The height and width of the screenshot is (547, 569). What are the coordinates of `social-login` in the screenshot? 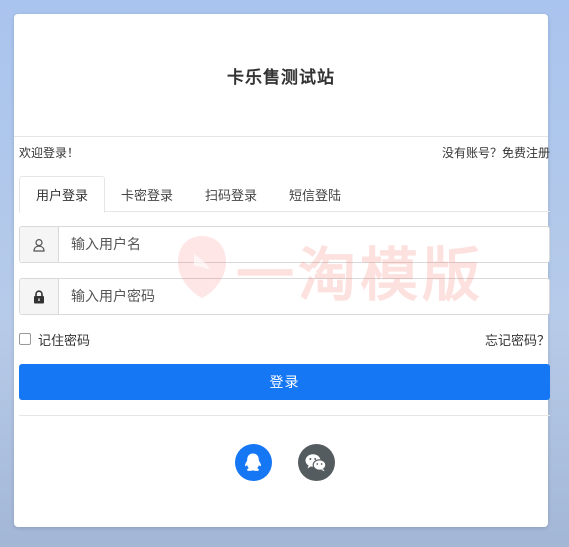 It's located at (284, 462).